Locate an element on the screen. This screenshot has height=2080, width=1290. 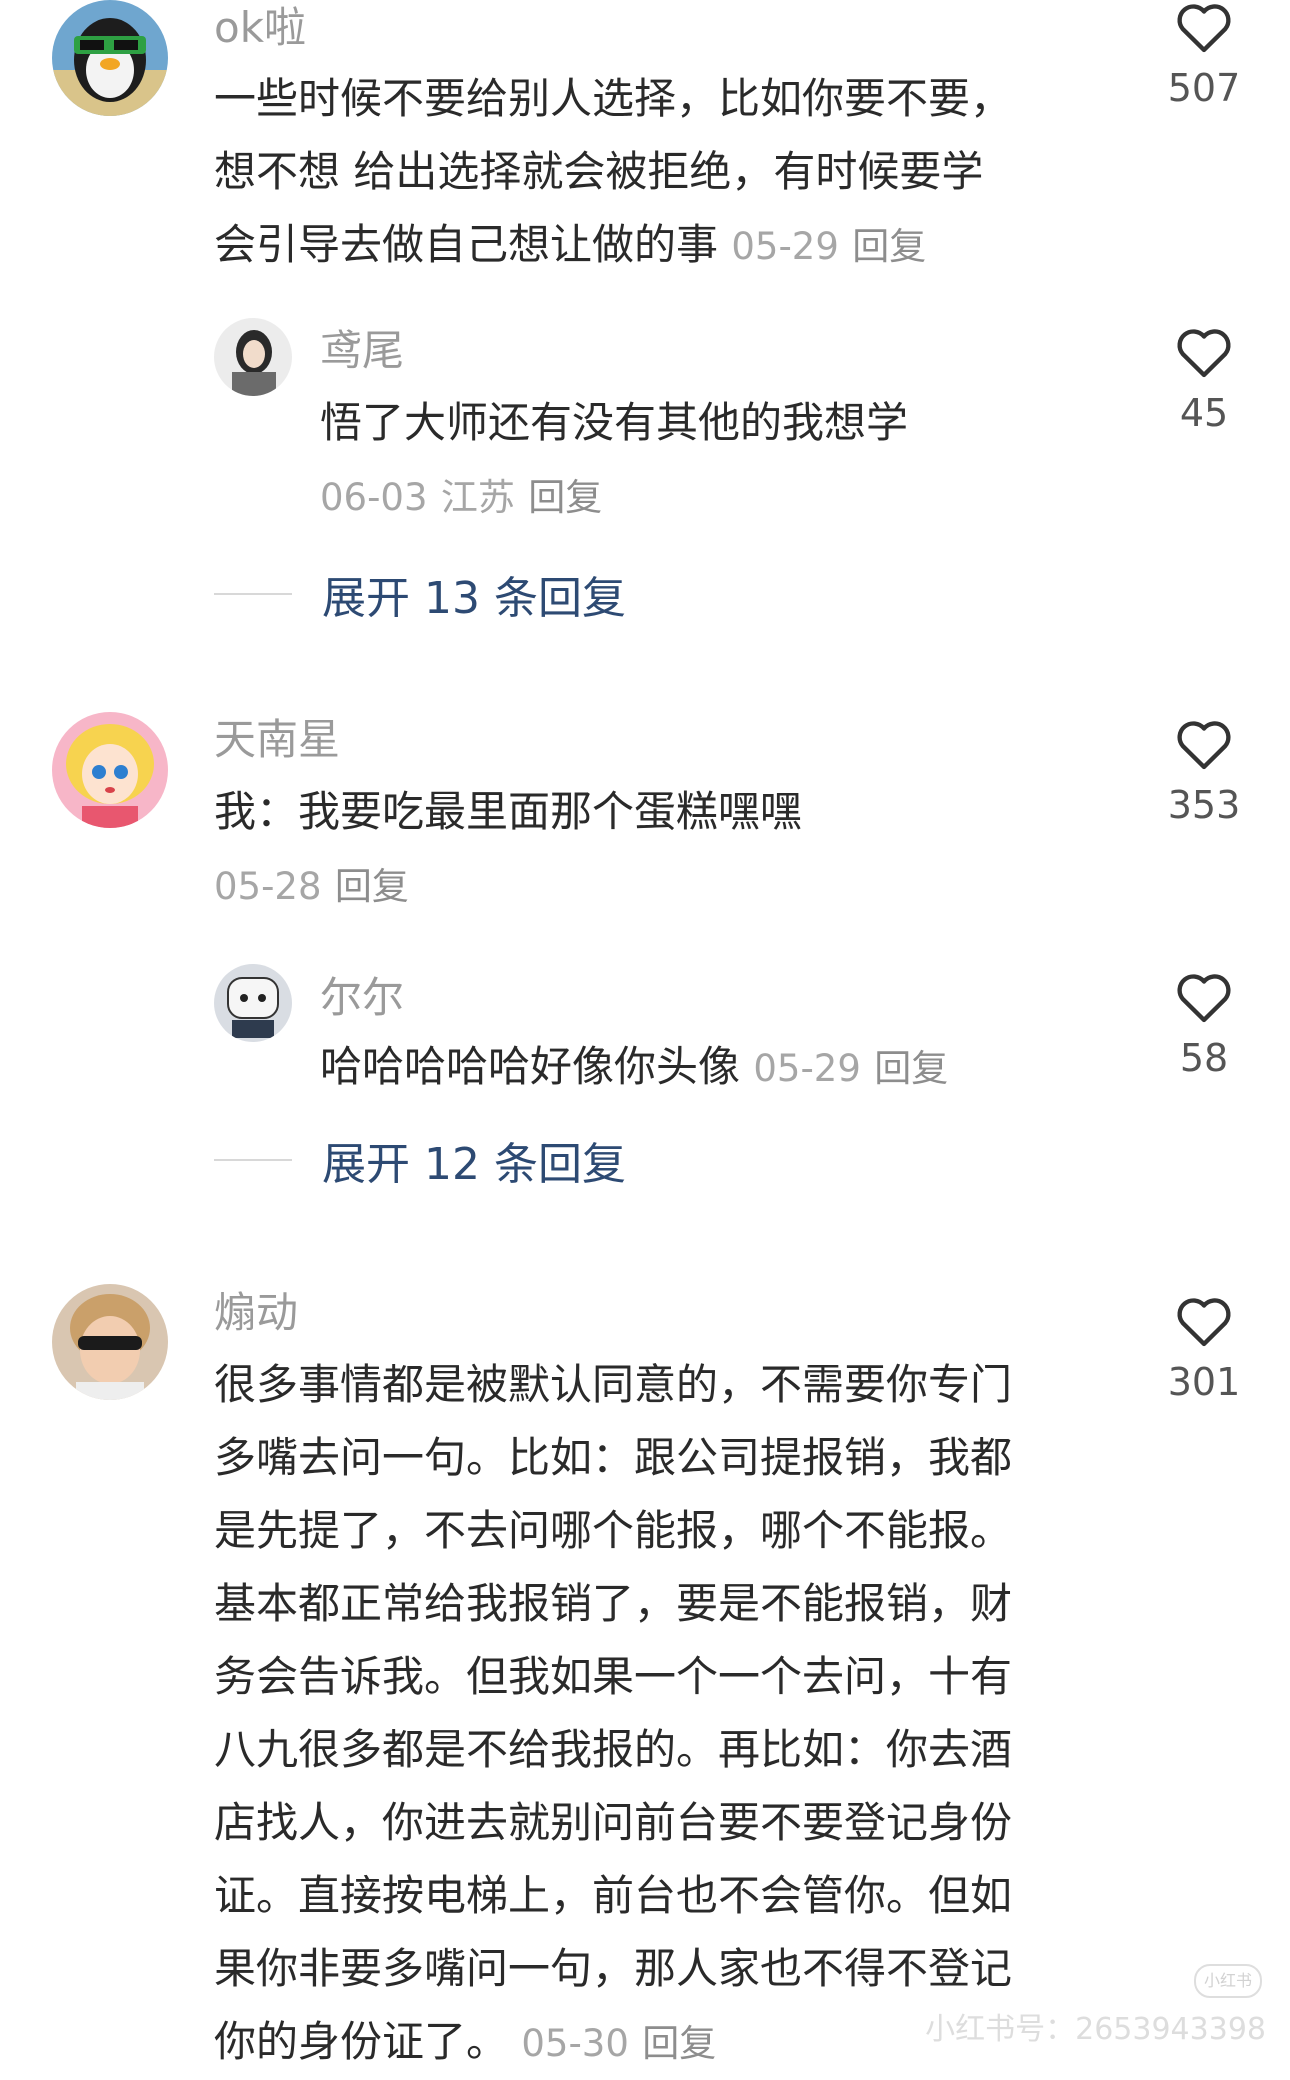
reply-username: 尔尔 is located at coordinates (362, 998).